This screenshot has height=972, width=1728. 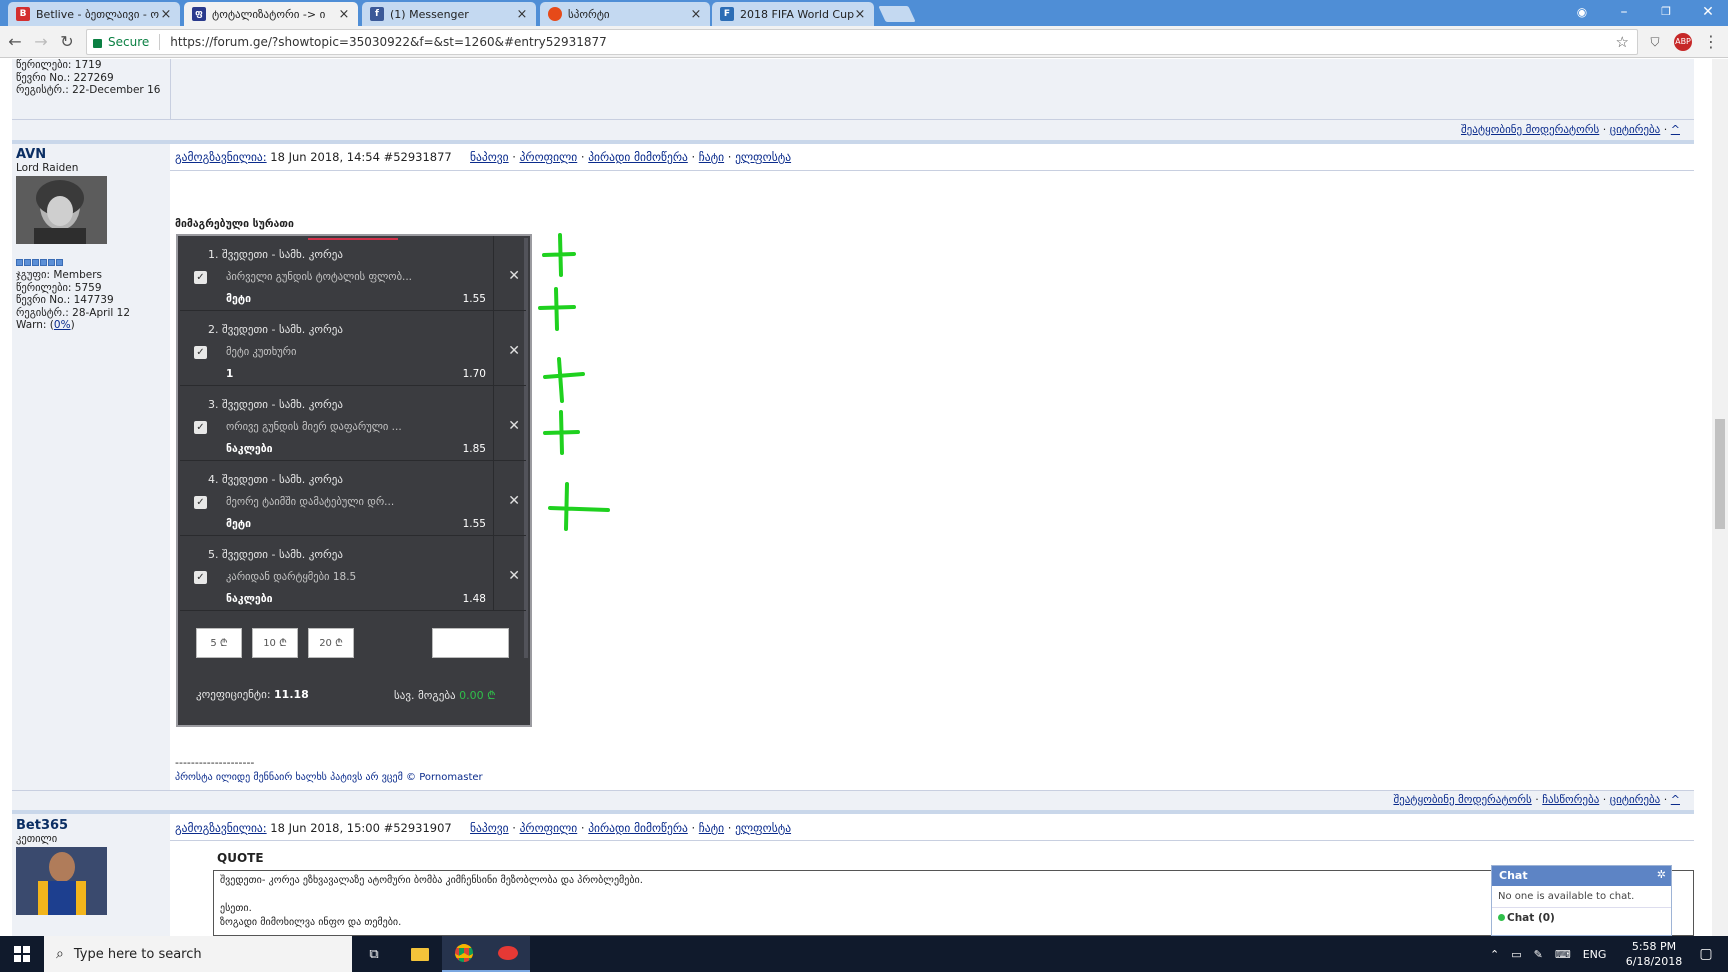 I want to click on network-icon: ▭, so click(x=1516, y=954).